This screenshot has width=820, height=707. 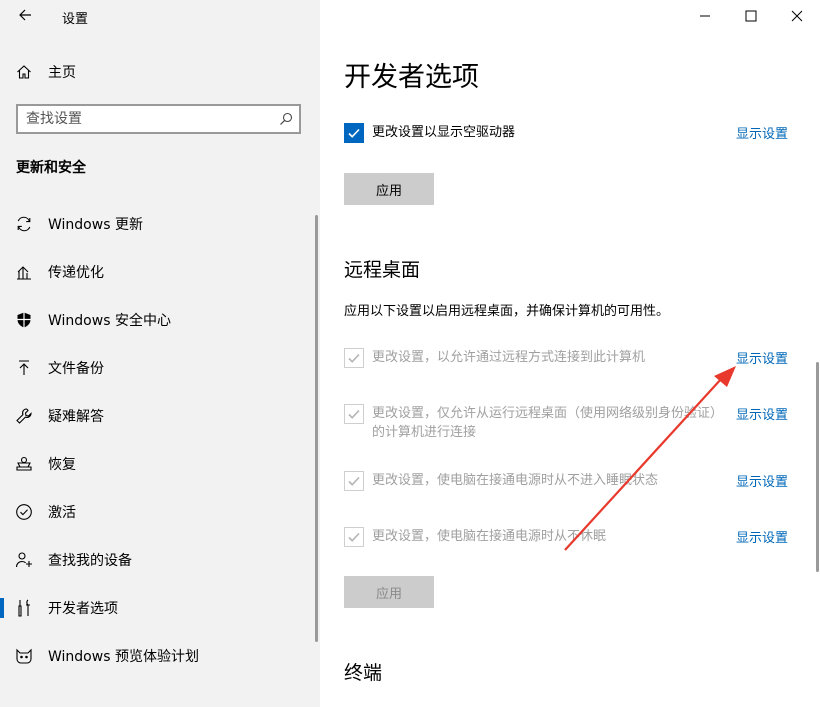 What do you see at coordinates (548, 423) in the screenshot?
I see `setting-label: 更改设置，仅允许从运行远程桌面（使用网络级别身份验证）的计算机进行连接` at bounding box center [548, 423].